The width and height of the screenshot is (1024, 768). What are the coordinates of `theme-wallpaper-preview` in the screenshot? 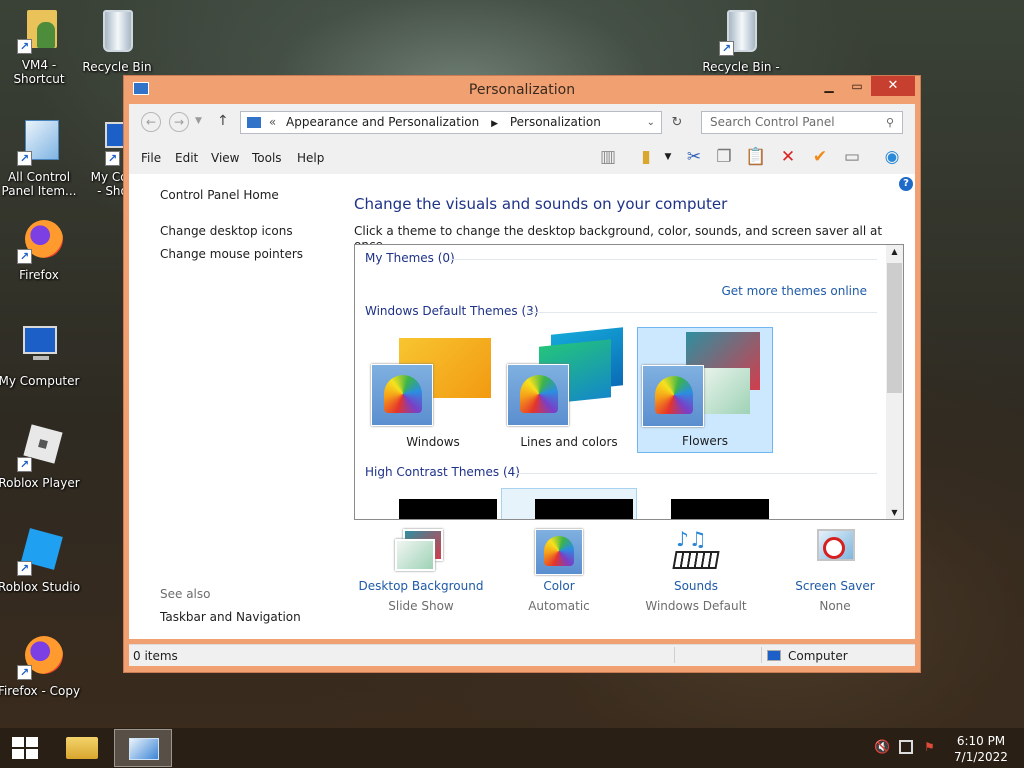 It's located at (727, 391).